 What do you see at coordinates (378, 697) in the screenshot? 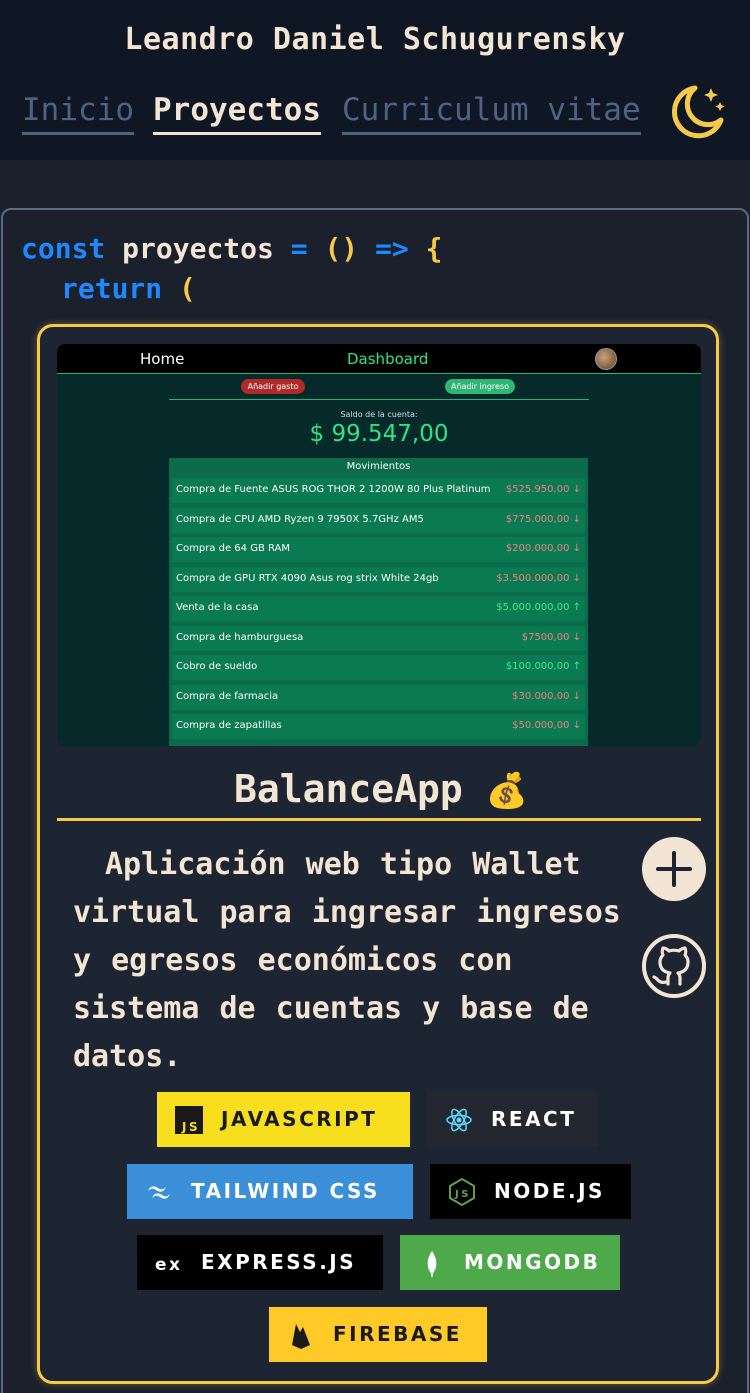
I see `list-item: Compra de farmacia $30.000,00 ↓` at bounding box center [378, 697].